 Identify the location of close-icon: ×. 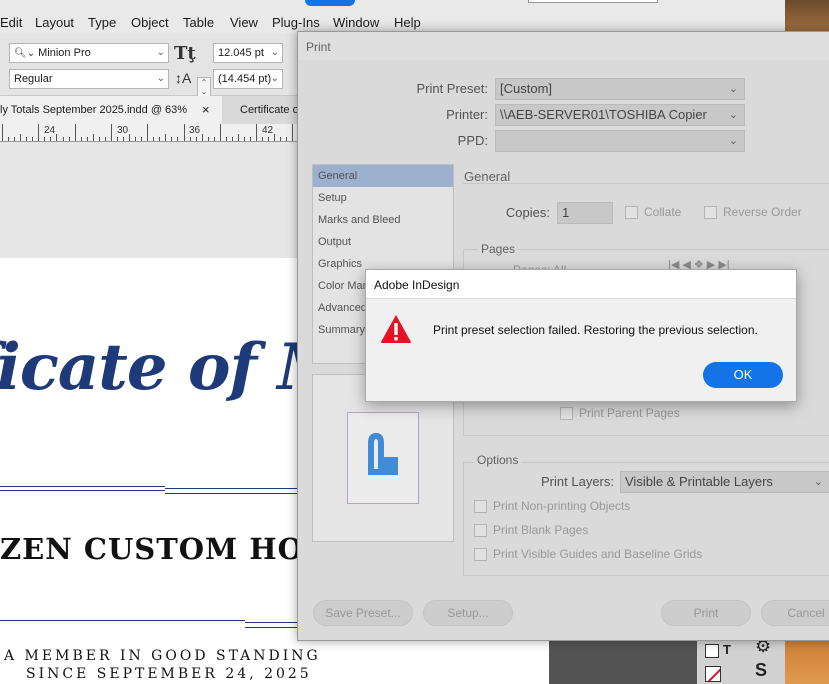
(206, 110).